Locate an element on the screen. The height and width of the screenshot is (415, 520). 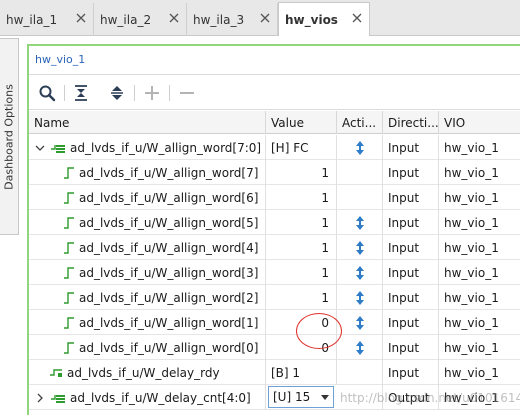
panel-title: hw_vio_1 is located at coordinates (60, 59).